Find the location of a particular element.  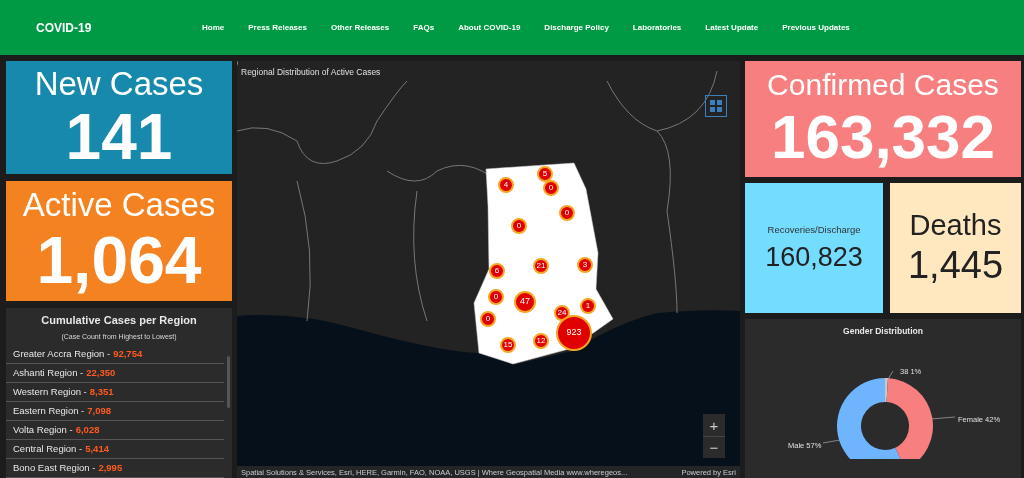

card-value: 160,823 is located at coordinates (814, 257).